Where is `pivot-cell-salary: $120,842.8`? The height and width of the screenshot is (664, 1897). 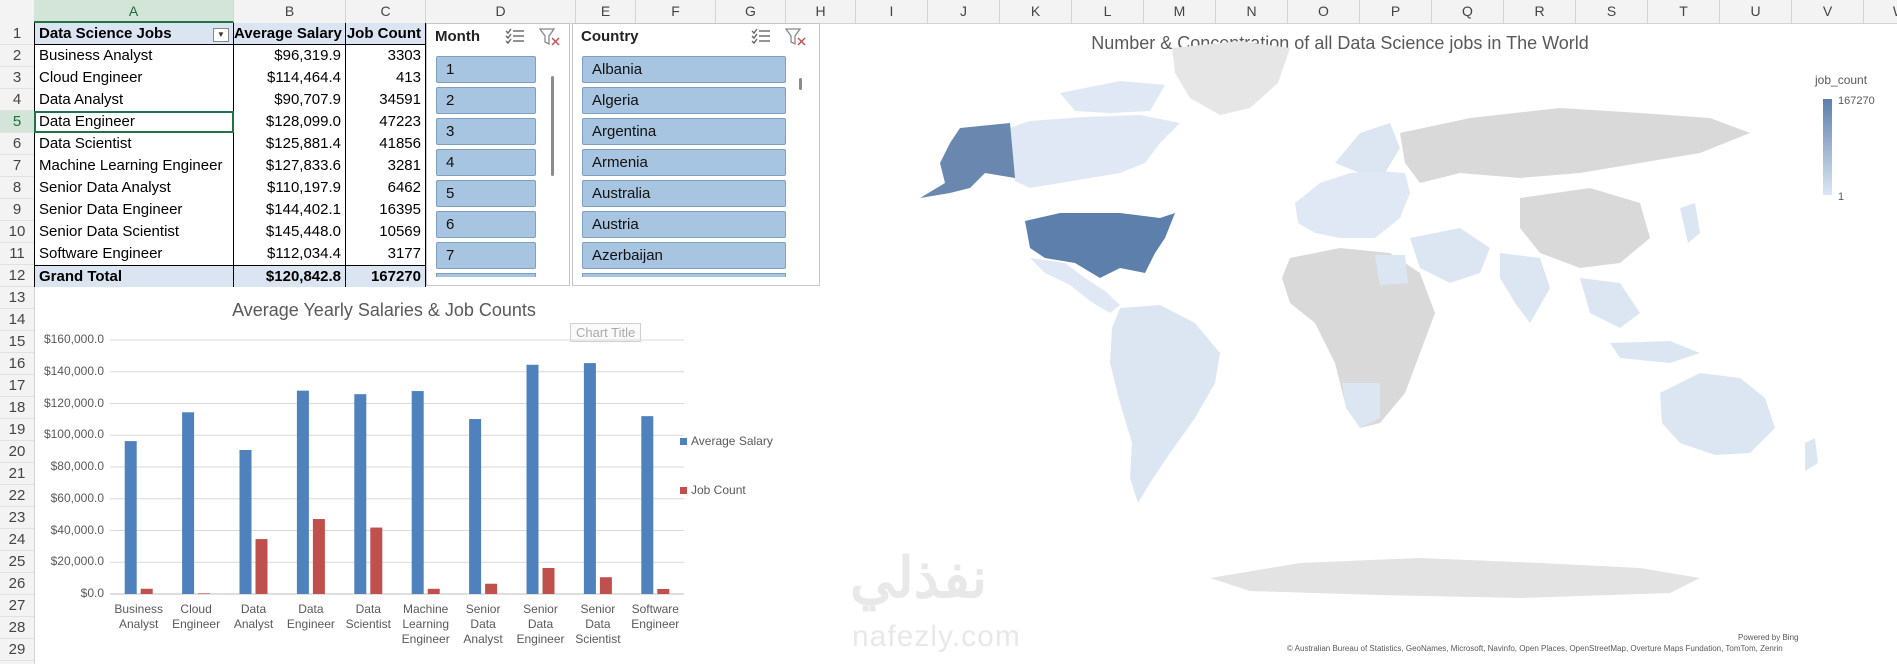 pivot-cell-salary: $120,842.8 is located at coordinates (290, 276).